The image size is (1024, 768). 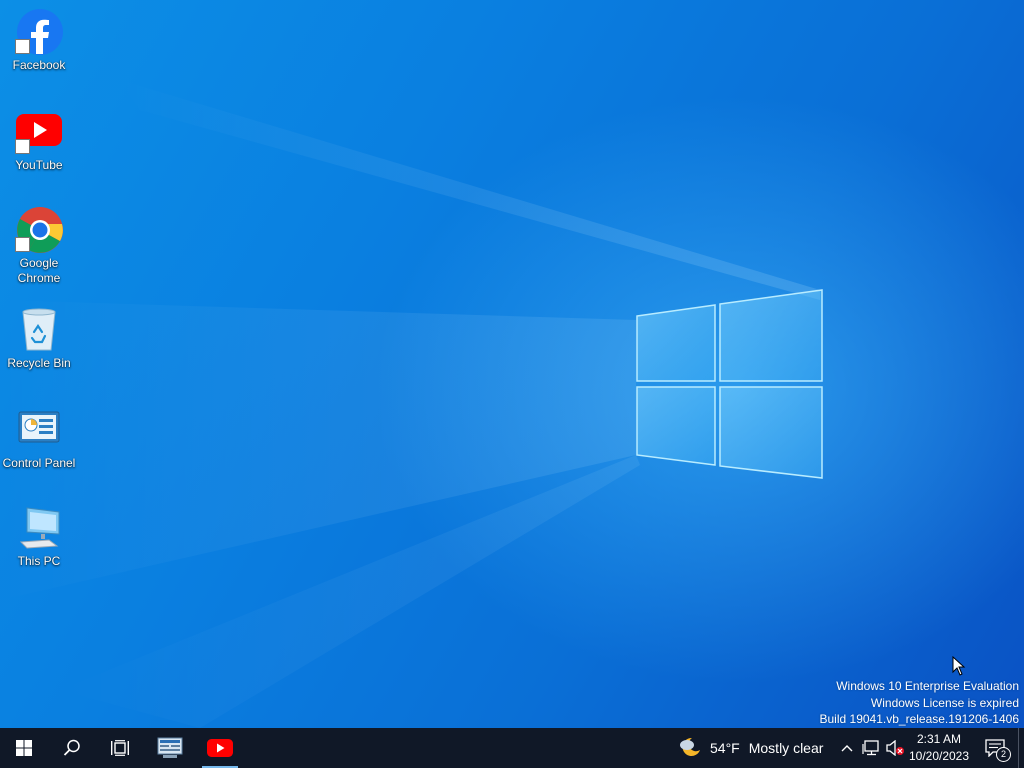 I want to click on start-button, so click(x=24, y=748).